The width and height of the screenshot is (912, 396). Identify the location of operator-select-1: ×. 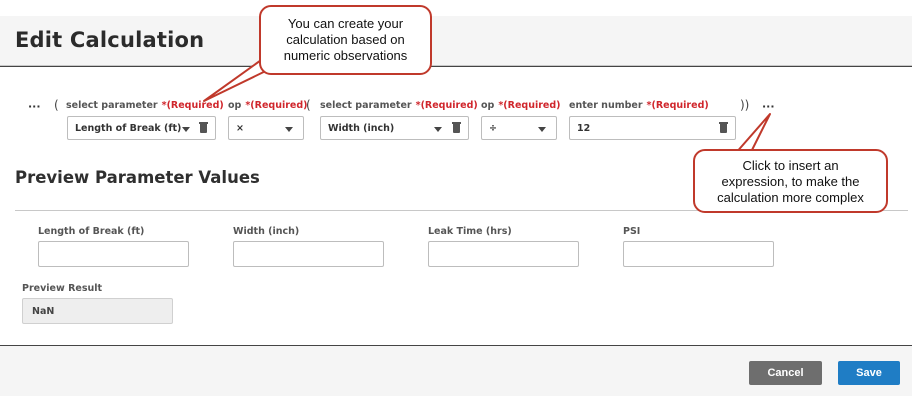
(266, 128).